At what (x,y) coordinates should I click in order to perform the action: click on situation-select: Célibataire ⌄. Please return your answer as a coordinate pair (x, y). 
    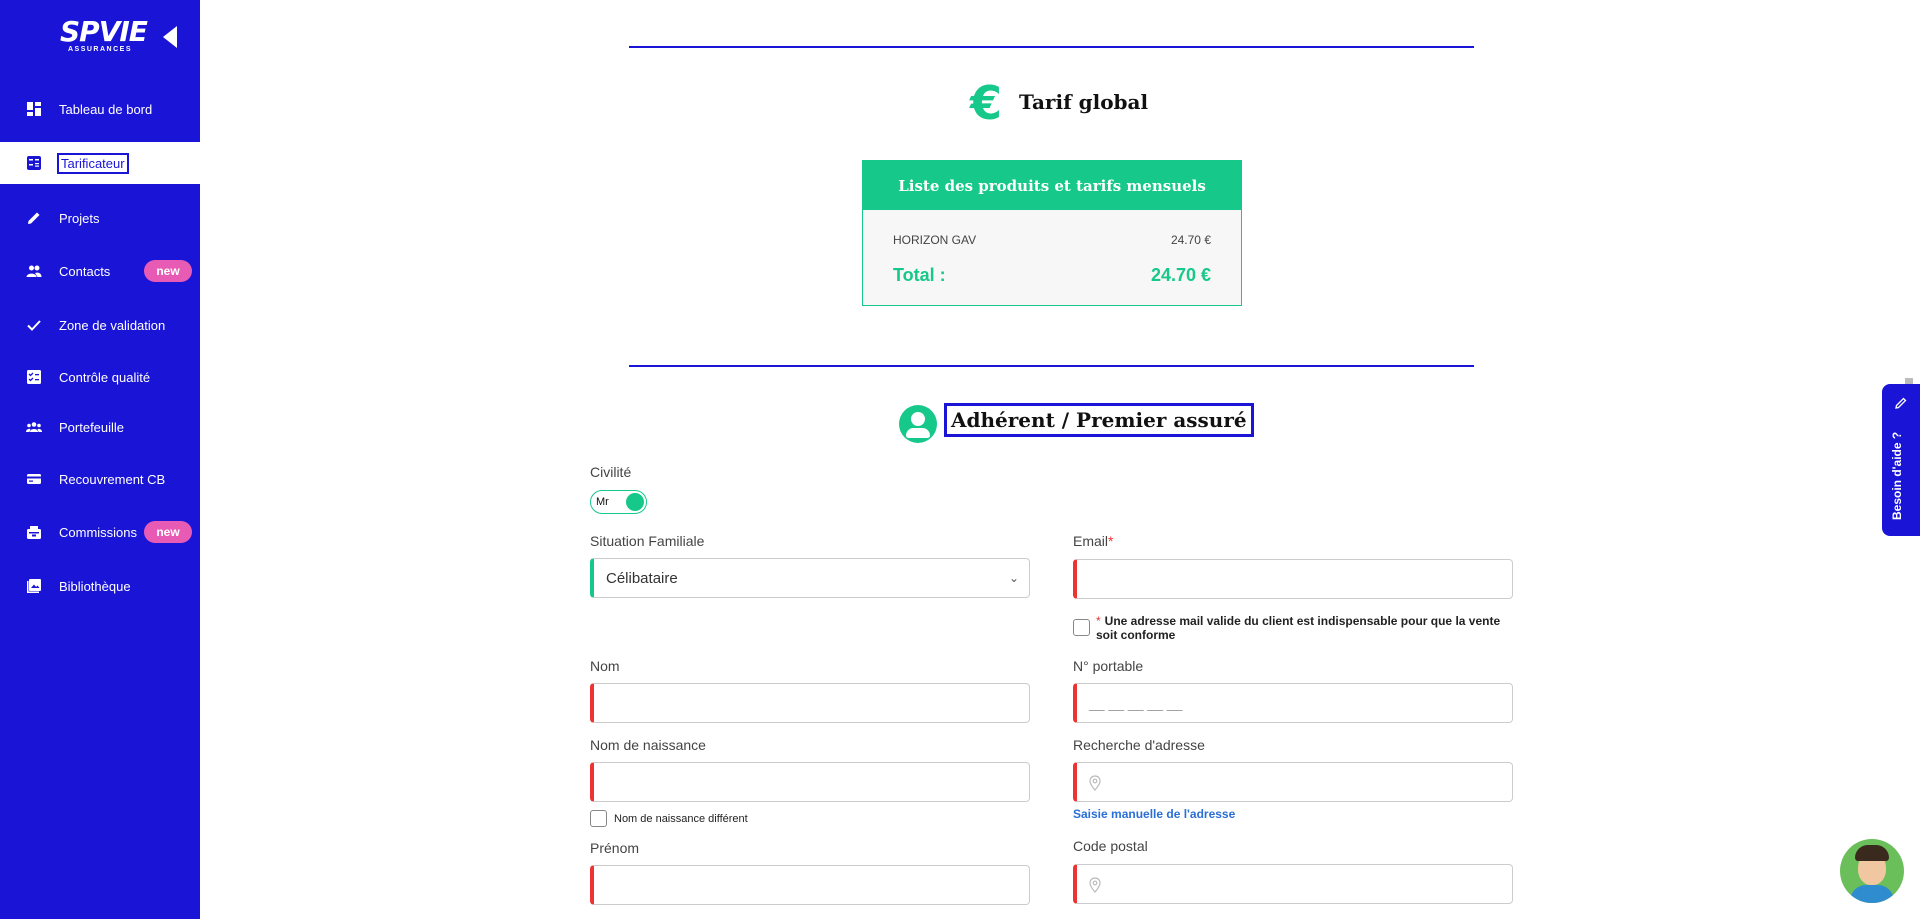
    Looking at the image, I should click on (810, 578).